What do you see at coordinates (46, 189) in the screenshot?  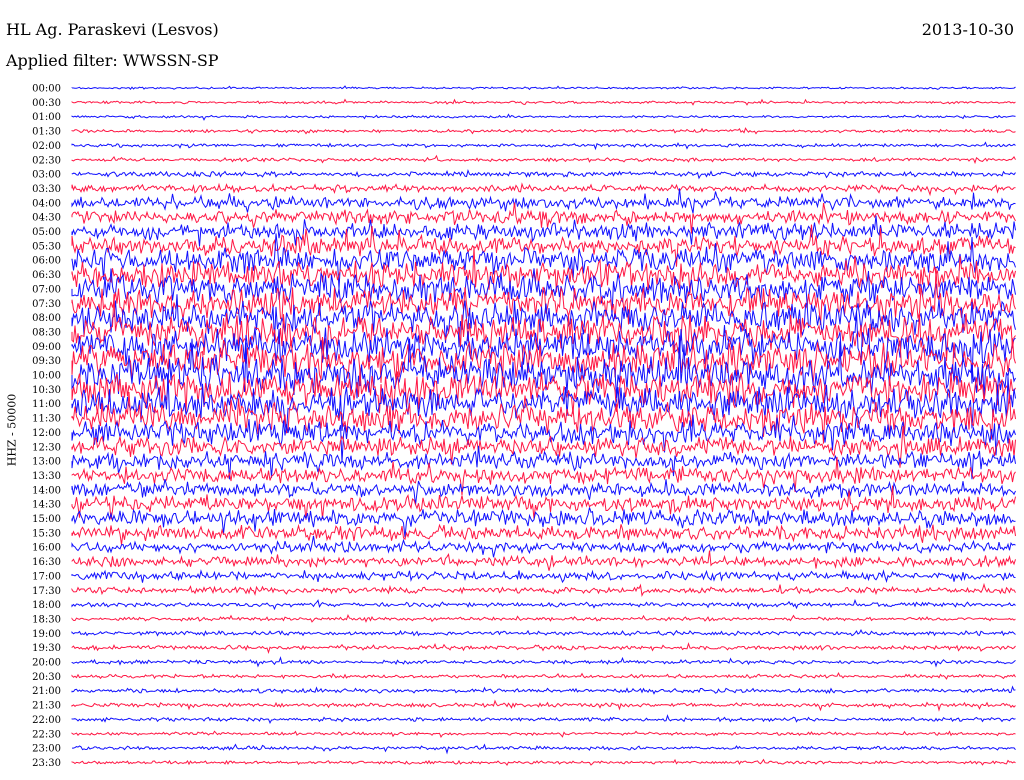 I see `time-label: 03:30` at bounding box center [46, 189].